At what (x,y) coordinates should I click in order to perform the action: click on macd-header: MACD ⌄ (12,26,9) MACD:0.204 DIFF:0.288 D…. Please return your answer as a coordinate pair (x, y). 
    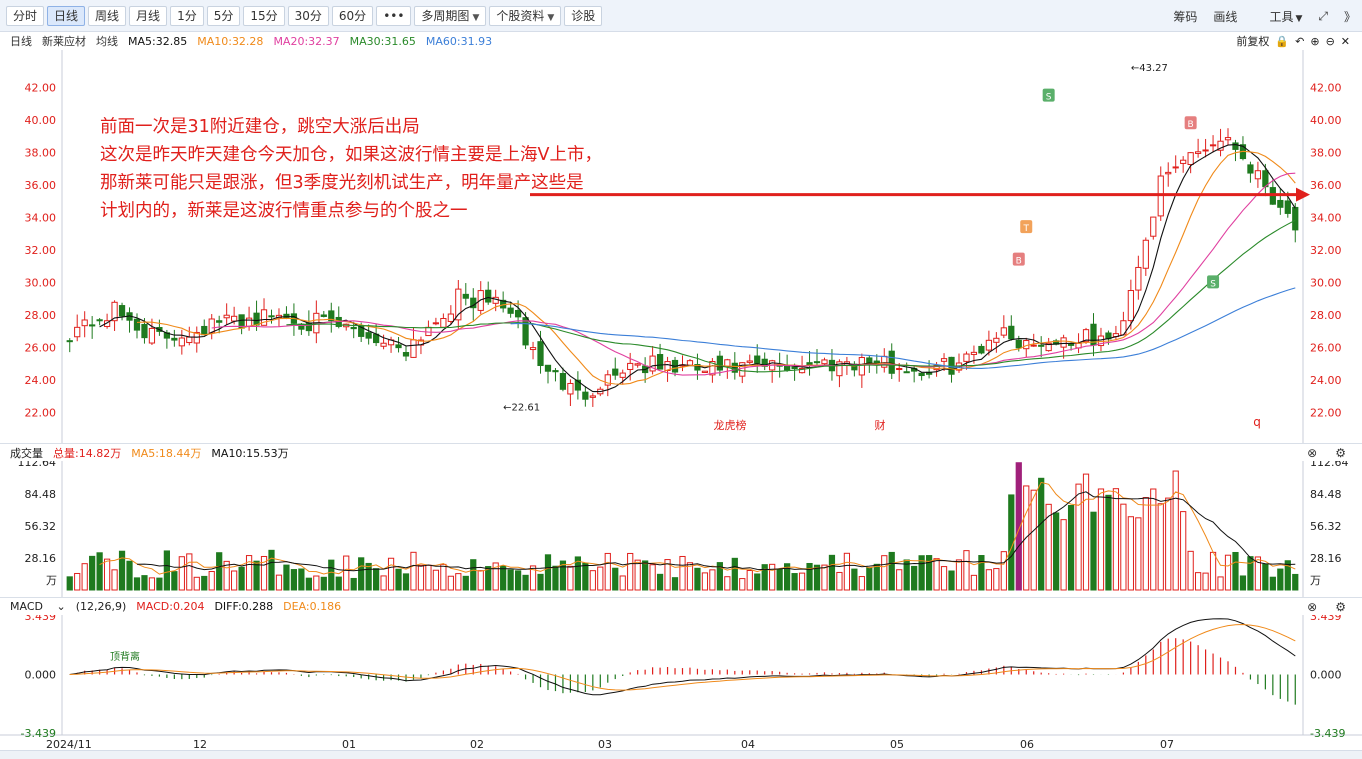
    Looking at the image, I should click on (681, 606).